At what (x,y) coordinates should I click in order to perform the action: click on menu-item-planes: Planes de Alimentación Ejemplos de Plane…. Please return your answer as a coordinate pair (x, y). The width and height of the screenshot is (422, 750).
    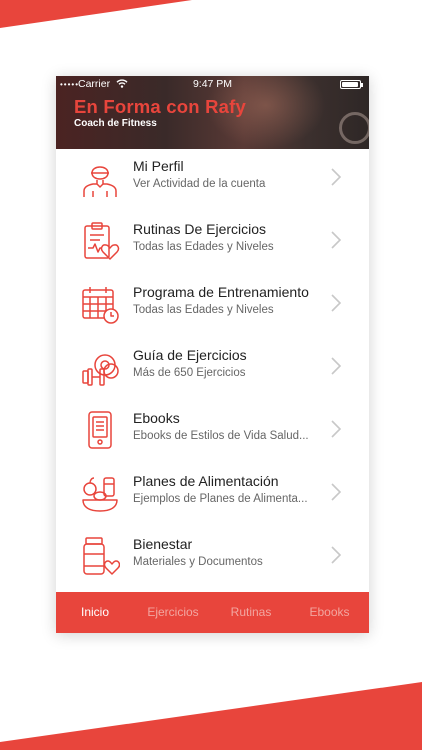
    Looking at the image, I should click on (212, 495).